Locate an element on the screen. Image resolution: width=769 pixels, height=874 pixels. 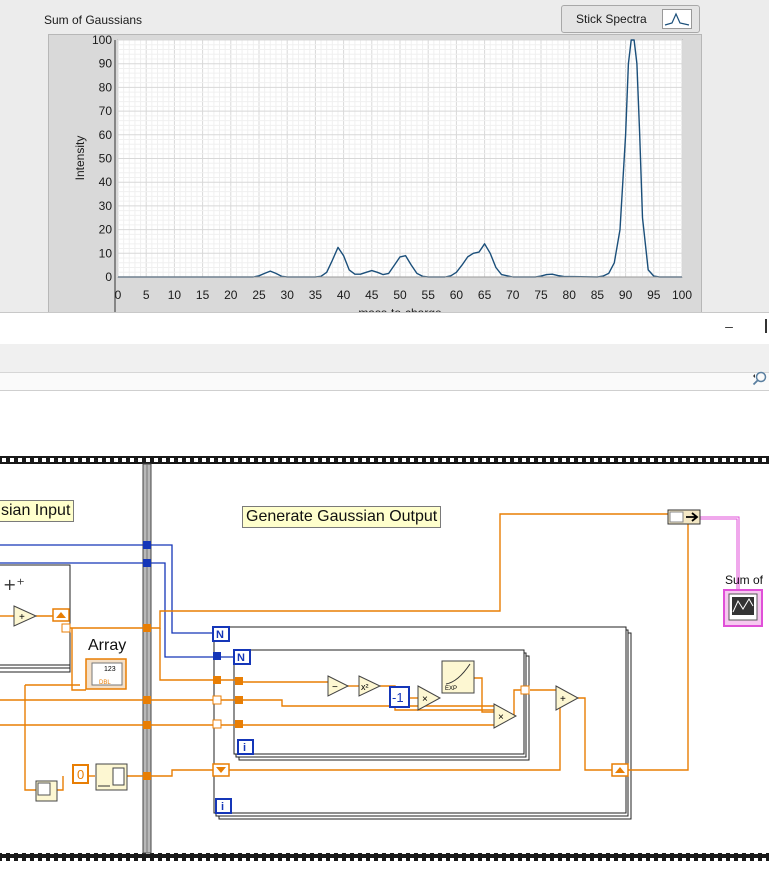
x-tick-label: 10 is located at coordinates (175, 295).